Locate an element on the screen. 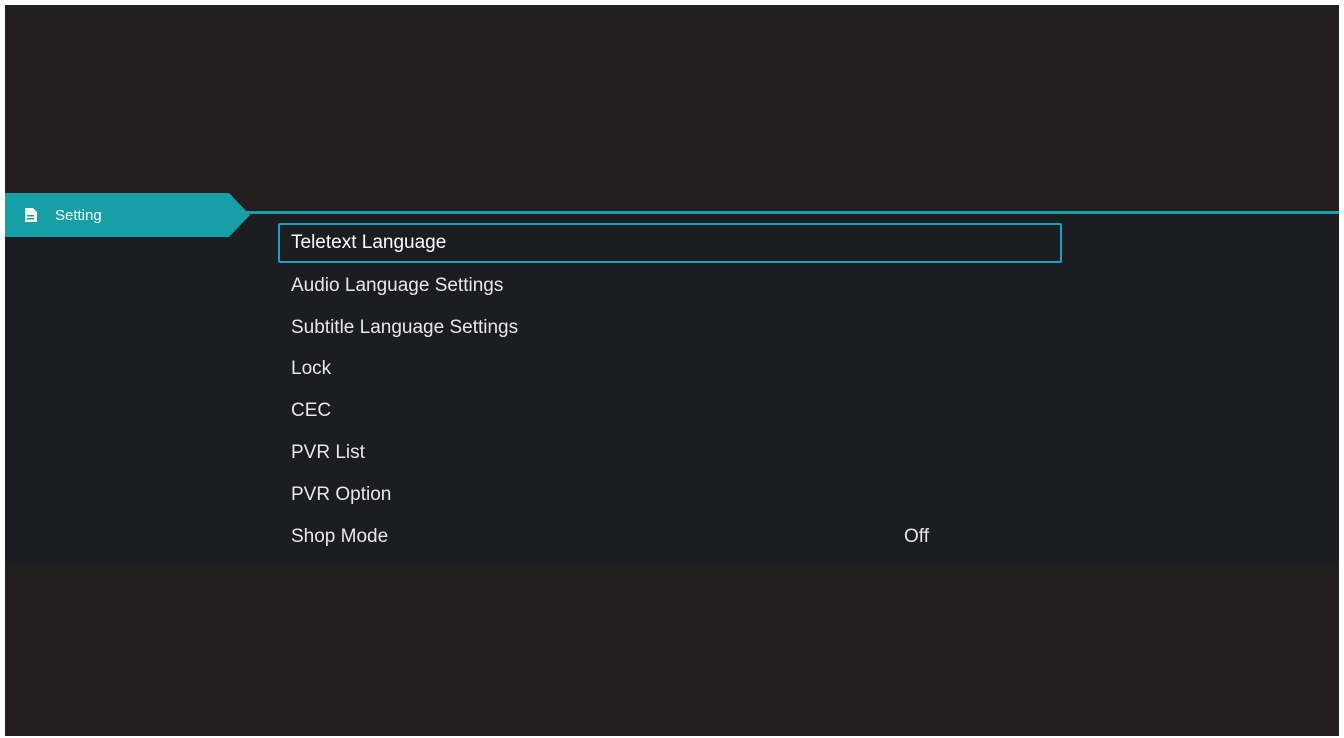  tab-label: Setting is located at coordinates (78, 215).